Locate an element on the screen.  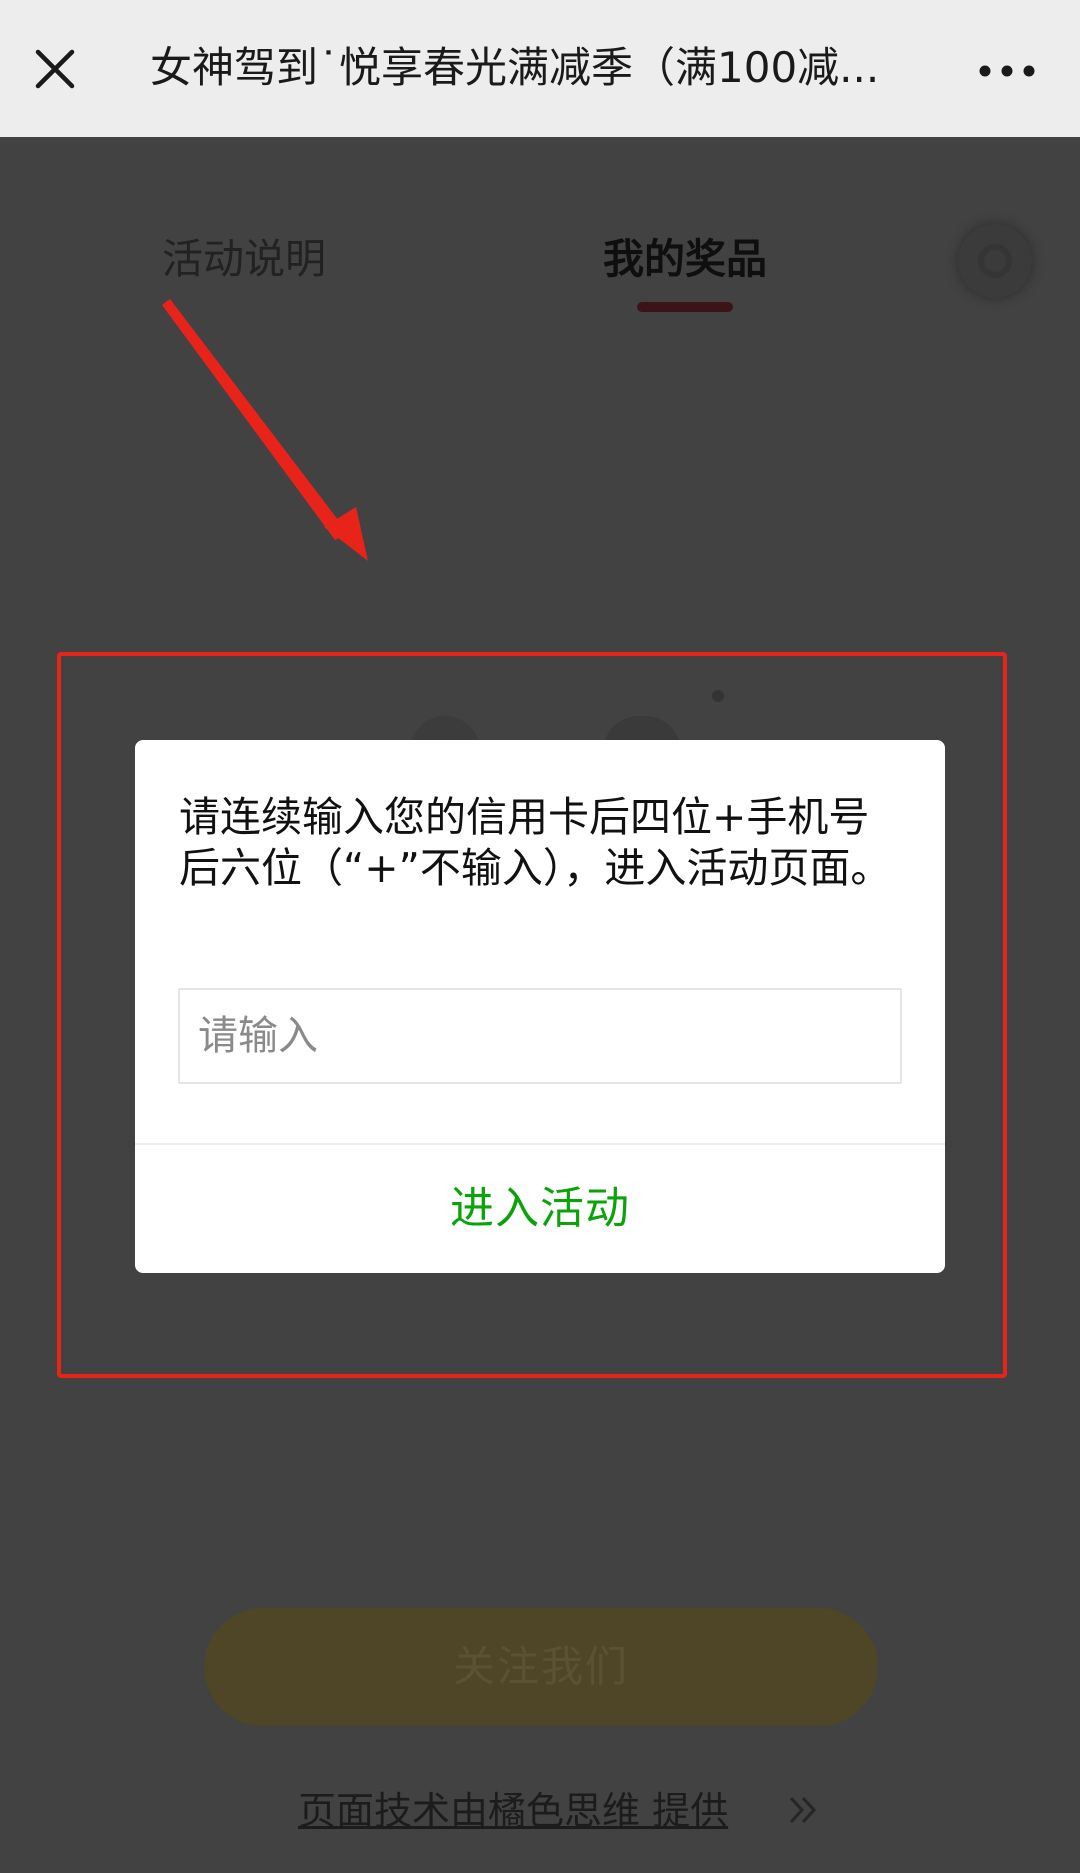
annotation-arrow is located at coordinates (265, 430).